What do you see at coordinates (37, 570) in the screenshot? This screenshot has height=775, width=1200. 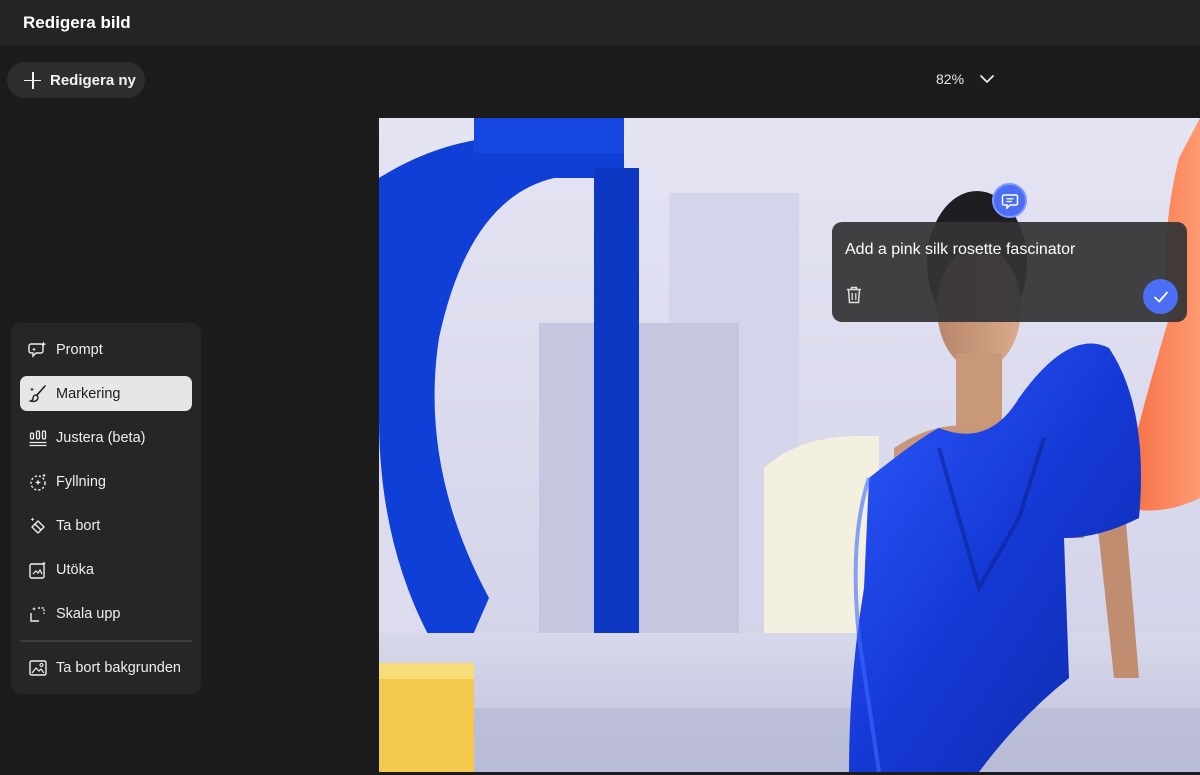 I see `expand-icon` at bounding box center [37, 570].